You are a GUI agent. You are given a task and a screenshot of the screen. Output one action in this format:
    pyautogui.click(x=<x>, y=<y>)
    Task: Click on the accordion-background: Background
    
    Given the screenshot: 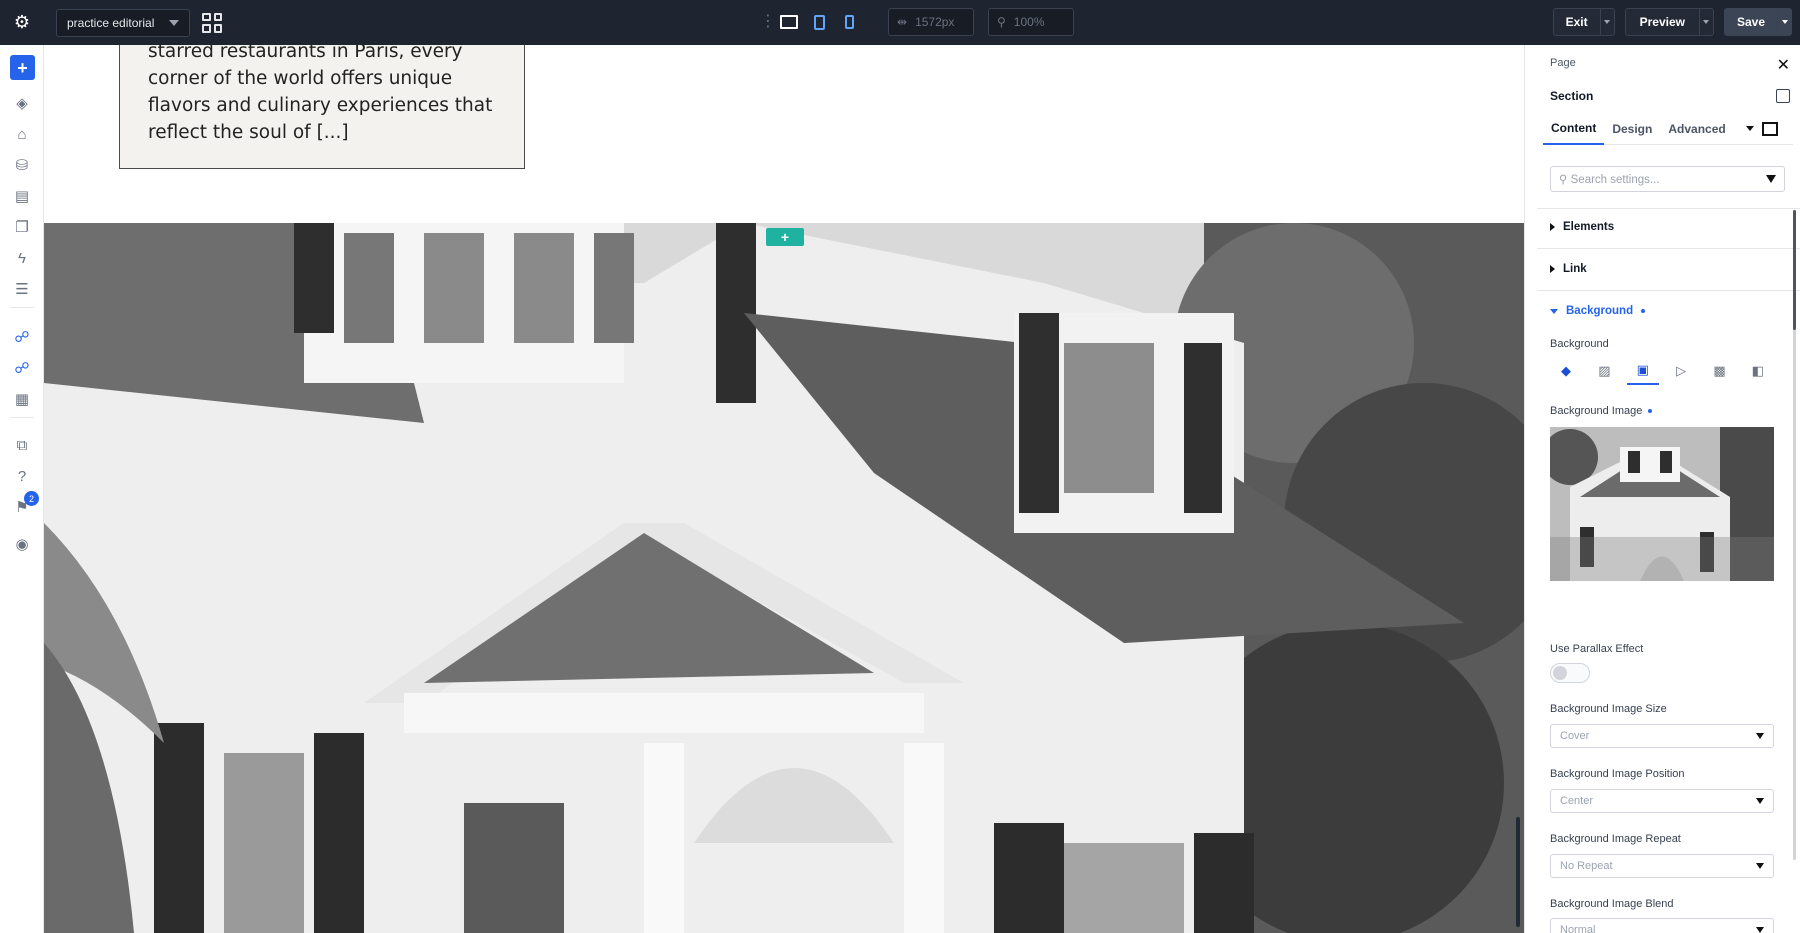 What is the action you would take?
    pyautogui.click(x=1598, y=311)
    